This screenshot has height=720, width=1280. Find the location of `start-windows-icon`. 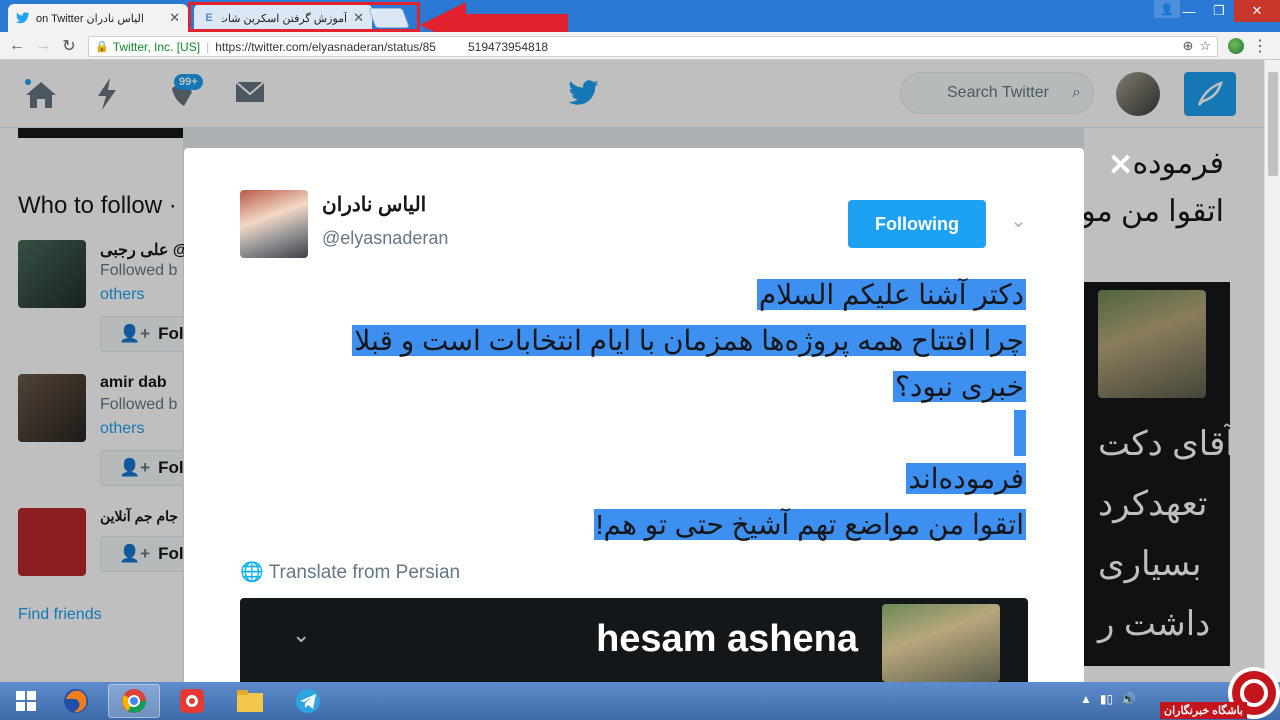

start-windows-icon is located at coordinates (26, 701).